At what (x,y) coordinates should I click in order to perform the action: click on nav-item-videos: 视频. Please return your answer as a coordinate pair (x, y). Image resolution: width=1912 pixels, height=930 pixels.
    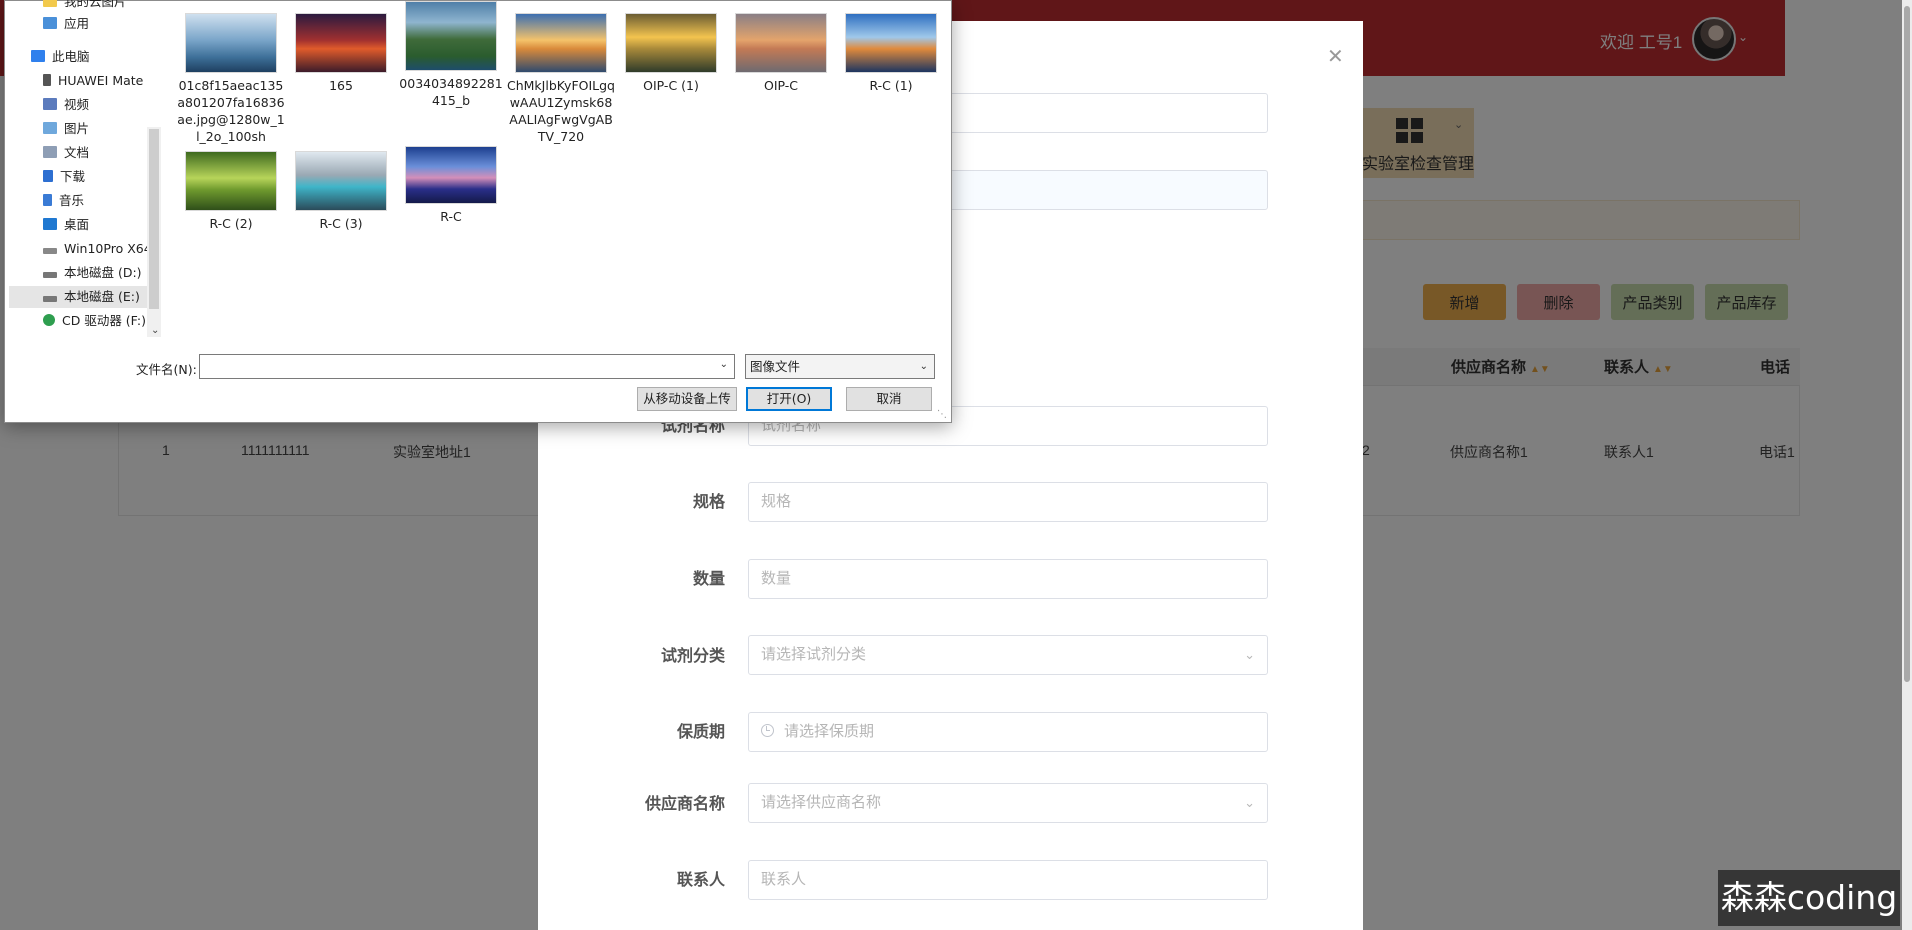
    Looking at the image, I should click on (66, 105).